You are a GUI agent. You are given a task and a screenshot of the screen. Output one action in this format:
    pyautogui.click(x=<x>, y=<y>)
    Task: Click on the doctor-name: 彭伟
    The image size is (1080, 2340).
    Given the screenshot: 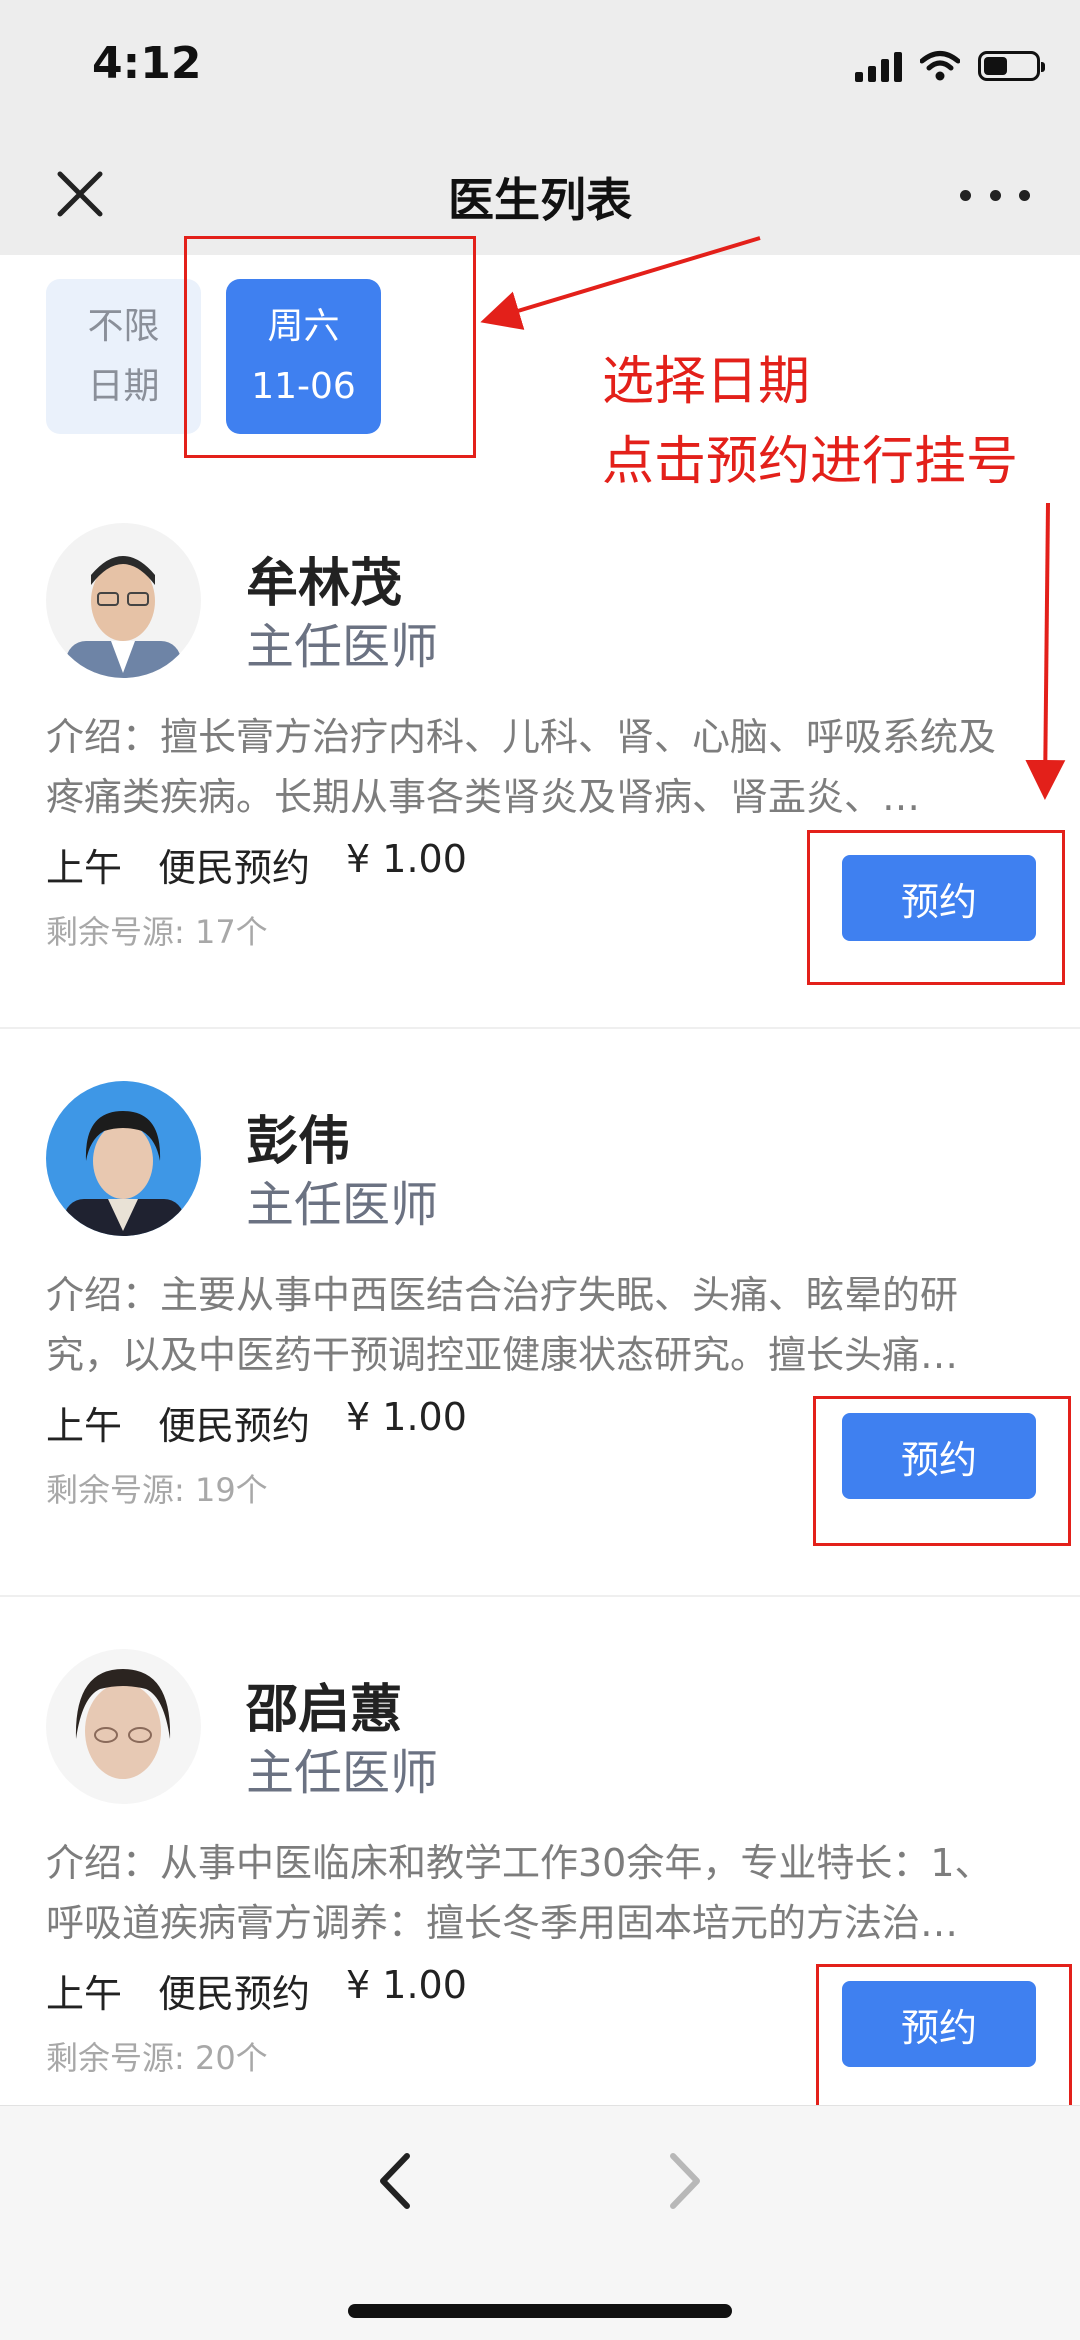 What is the action you would take?
    pyautogui.click(x=298, y=1142)
    